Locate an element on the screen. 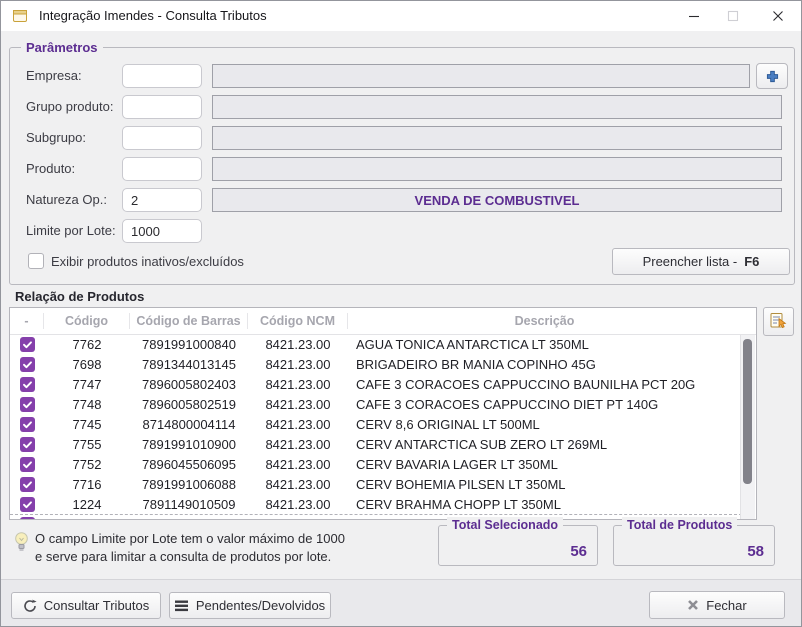 The height and width of the screenshot is (627, 802). show-inactive-checkbox-row: Exibir produtos inativos/excluídos is located at coordinates (136, 261).